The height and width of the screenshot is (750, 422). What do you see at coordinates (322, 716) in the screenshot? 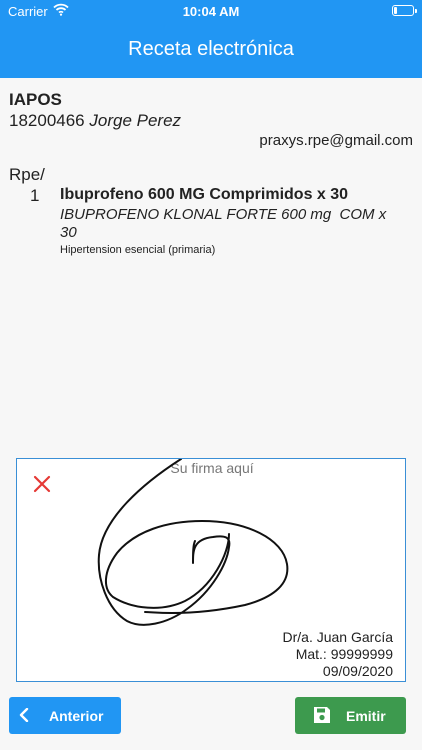
I see `save-icon` at bounding box center [322, 716].